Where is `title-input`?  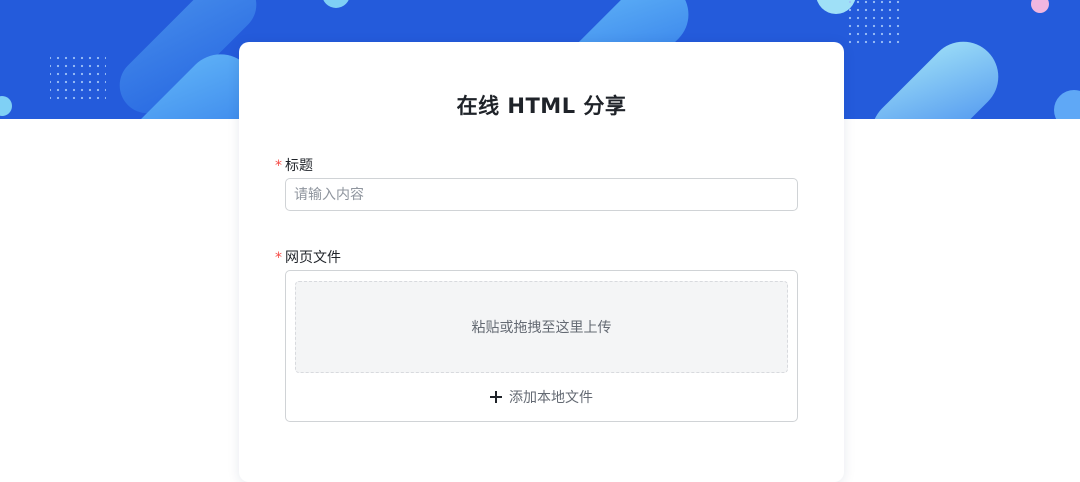
title-input is located at coordinates (541, 194).